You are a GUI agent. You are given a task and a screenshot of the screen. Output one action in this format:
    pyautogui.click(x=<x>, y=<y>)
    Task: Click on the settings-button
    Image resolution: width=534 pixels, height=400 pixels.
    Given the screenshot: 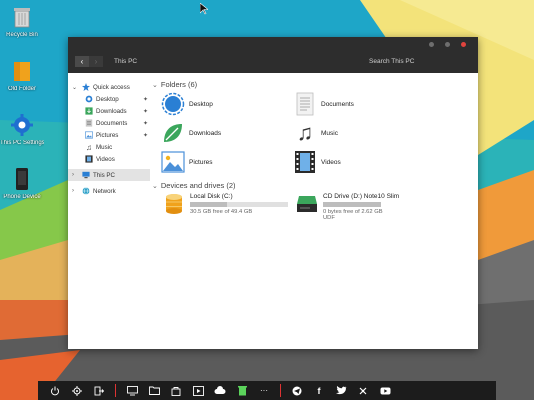 What is the action you would take?
    pyautogui.click(x=77, y=390)
    